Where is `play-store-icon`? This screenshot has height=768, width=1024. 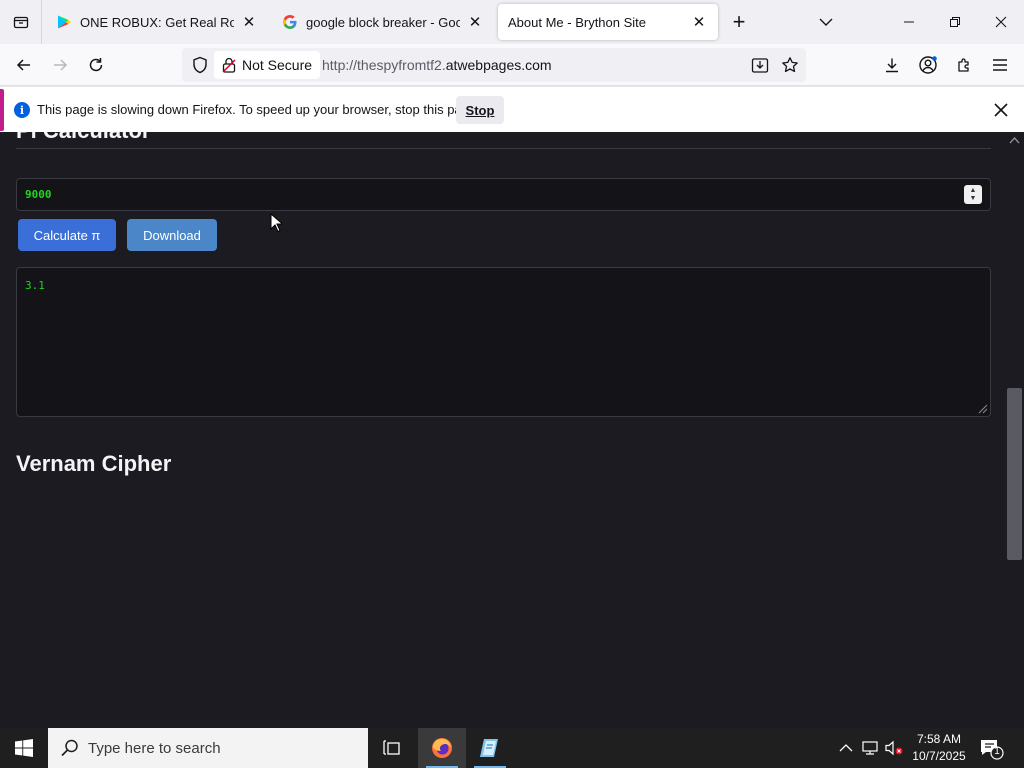
play-store-icon is located at coordinates (64, 22).